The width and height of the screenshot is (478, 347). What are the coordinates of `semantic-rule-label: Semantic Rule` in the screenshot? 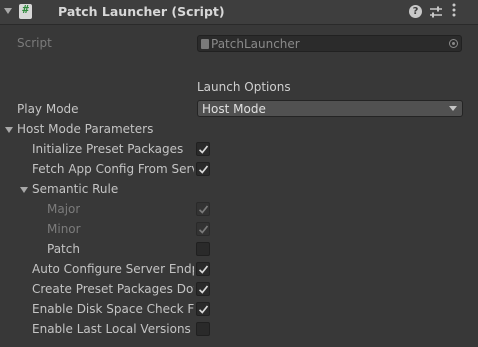 It's located at (75, 189).